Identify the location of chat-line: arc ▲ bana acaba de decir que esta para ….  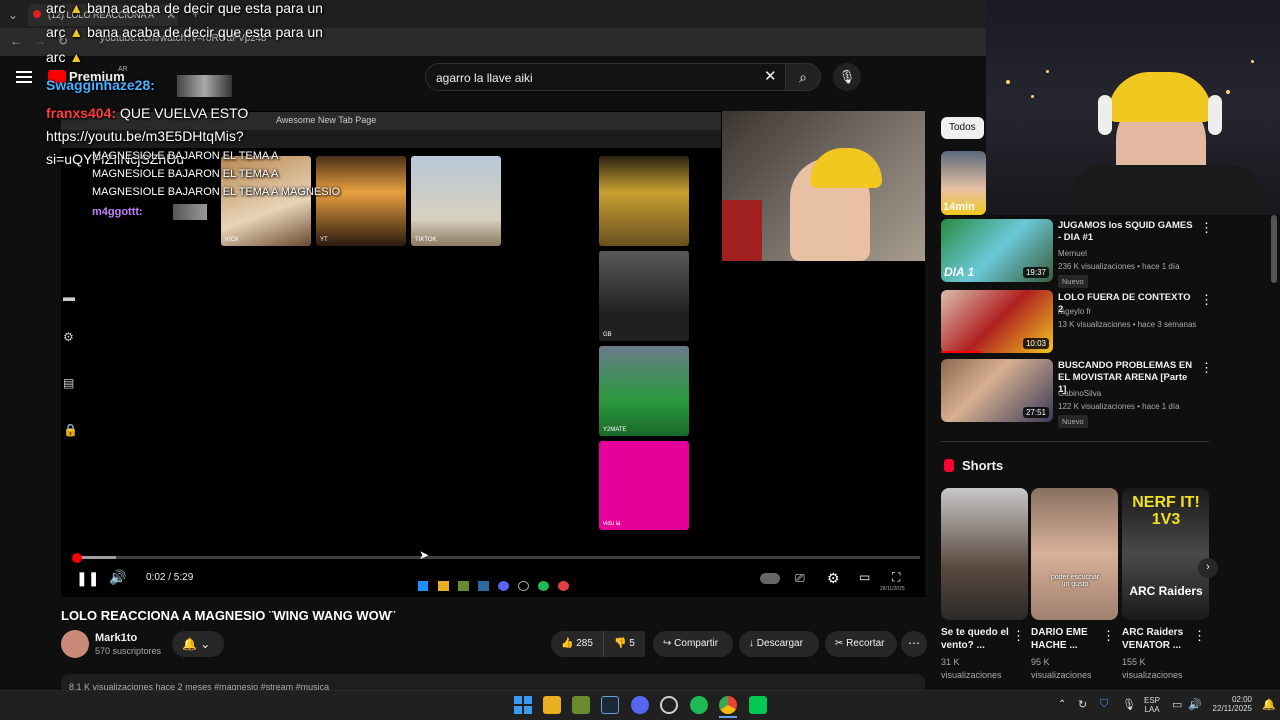
(184, 8).